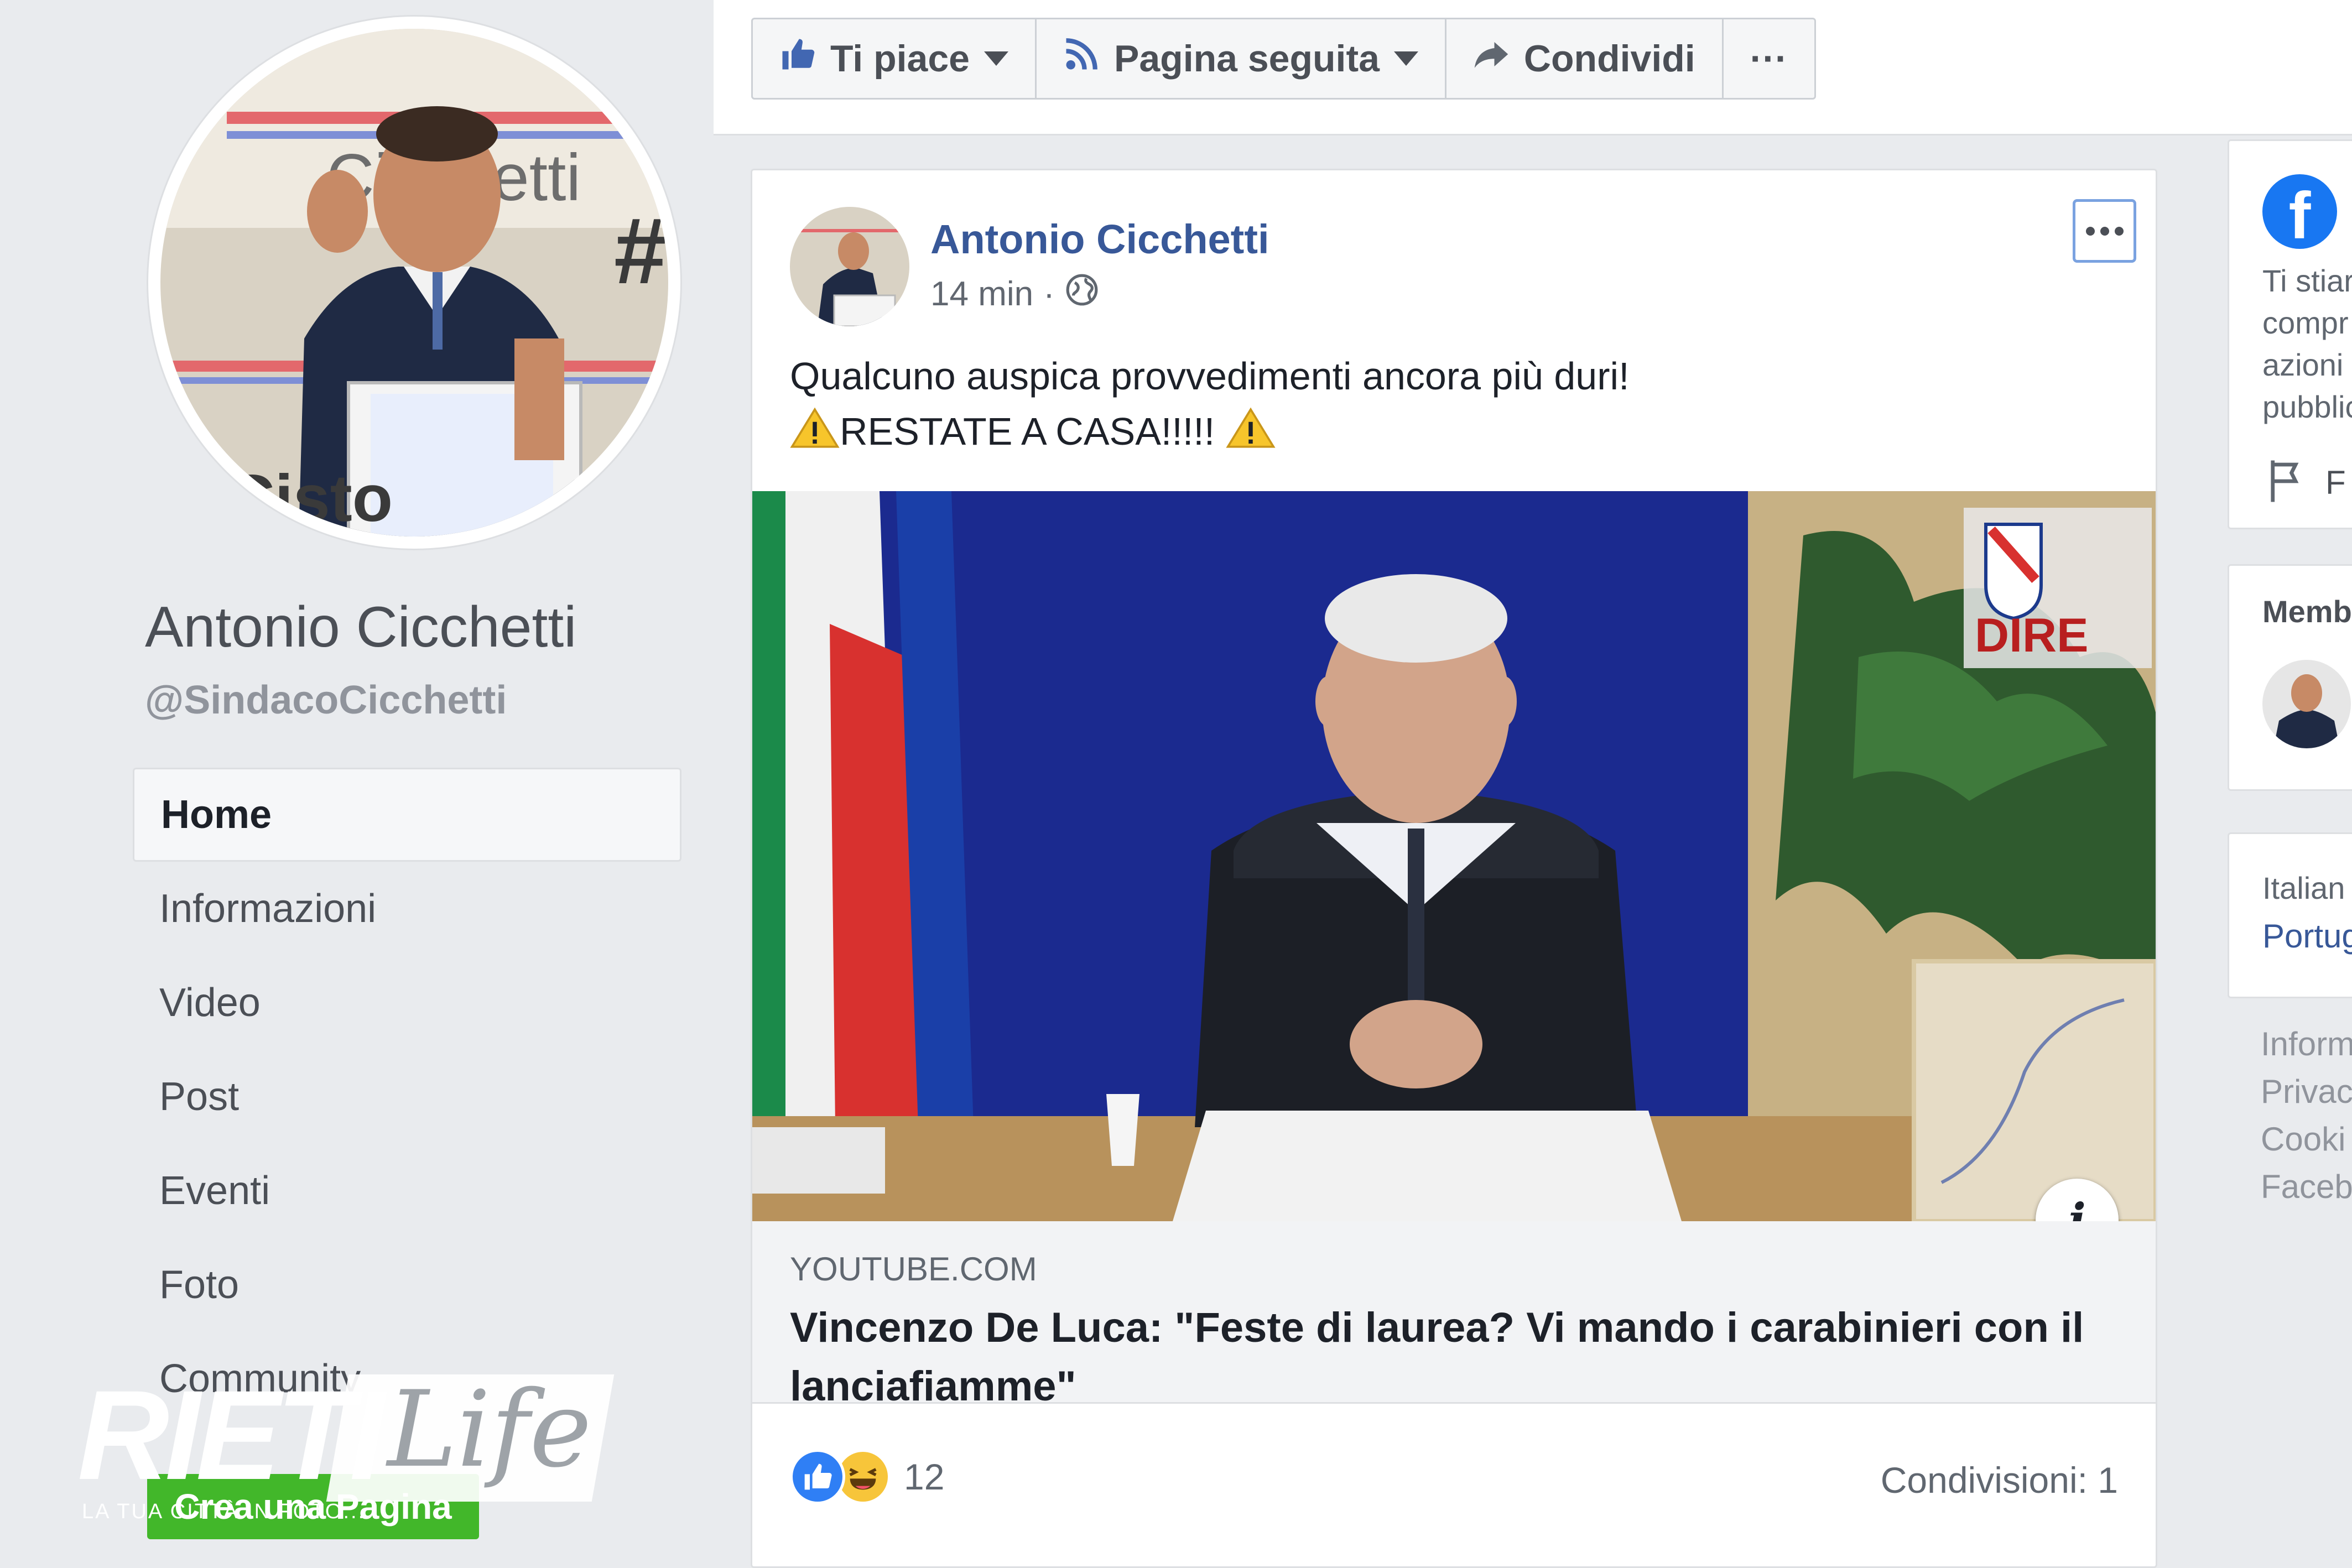  I want to click on page-action-bar: Ti piace Pagina seguita Condividi ···, so click(1533, 68).